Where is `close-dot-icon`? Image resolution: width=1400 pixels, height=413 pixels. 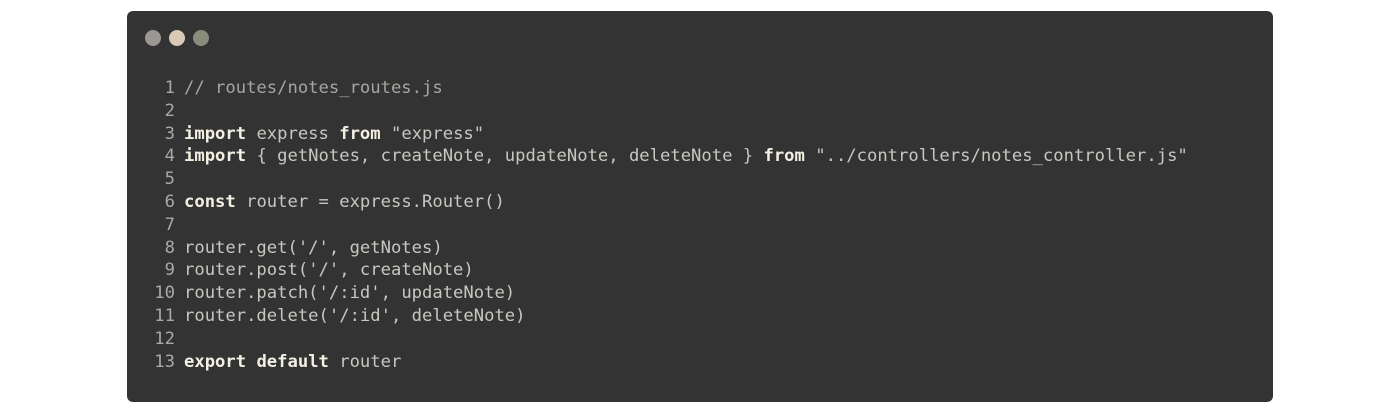
close-dot-icon is located at coordinates (153, 38).